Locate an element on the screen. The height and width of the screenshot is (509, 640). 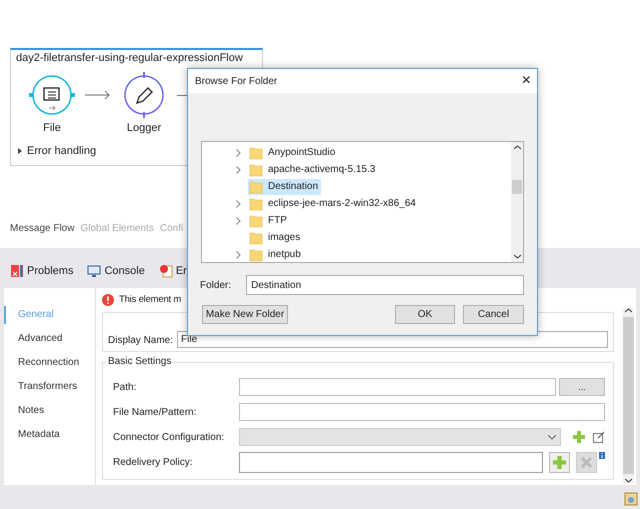
error-message: This element m is located at coordinates (150, 299).